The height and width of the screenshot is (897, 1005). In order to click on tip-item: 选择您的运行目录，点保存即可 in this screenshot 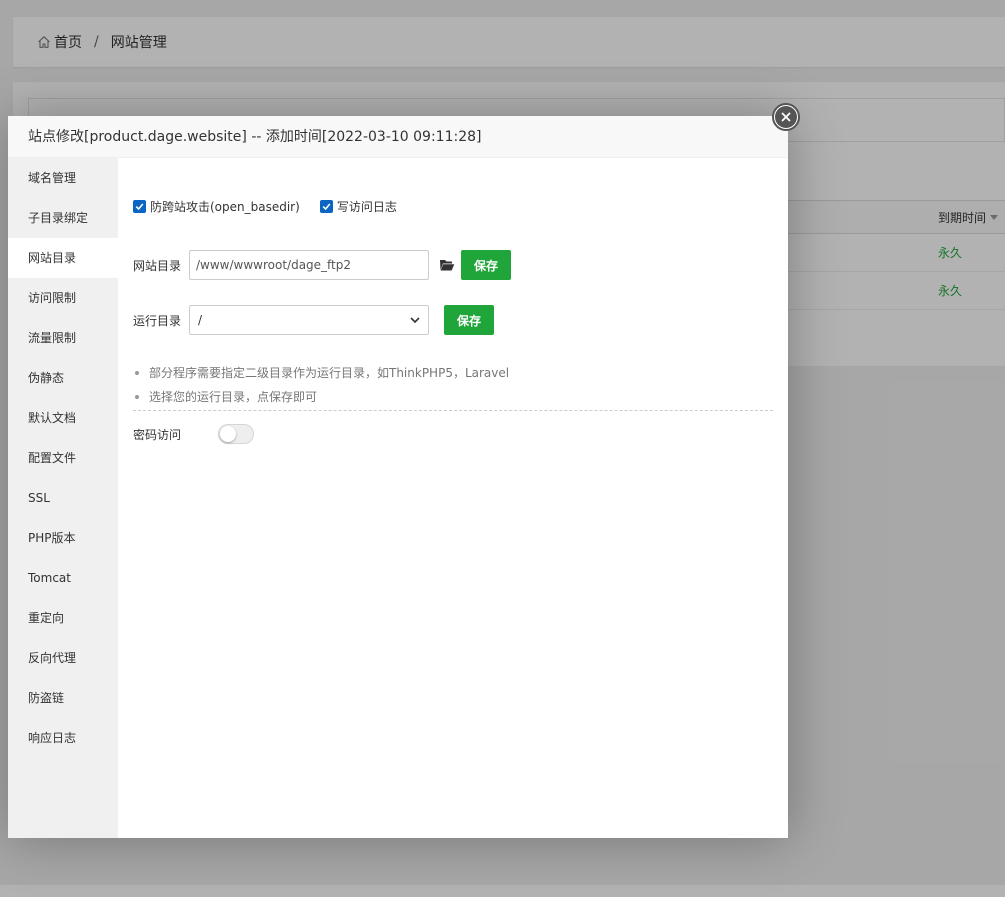, I will do `click(453, 397)`.